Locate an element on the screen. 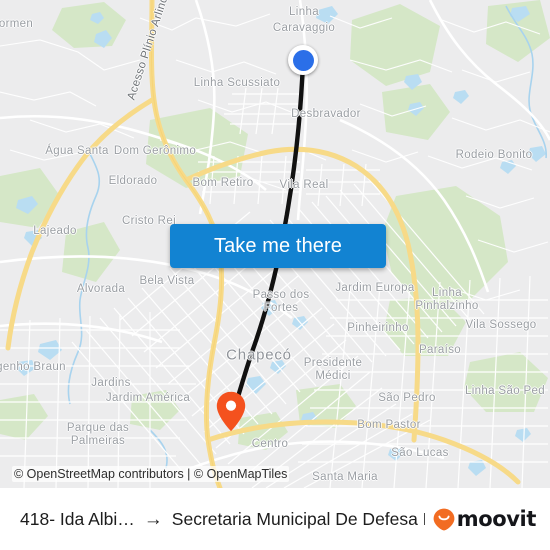  destination-pin-marker is located at coordinates (231, 411).